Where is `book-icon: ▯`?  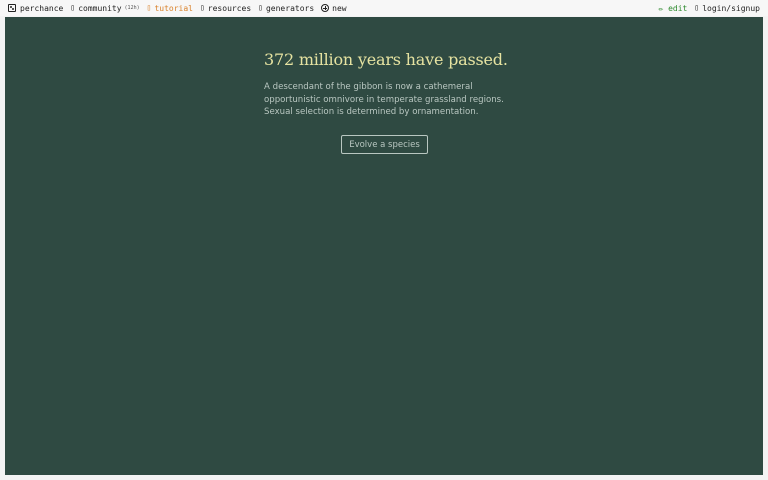 book-icon: ▯ is located at coordinates (149, 7).